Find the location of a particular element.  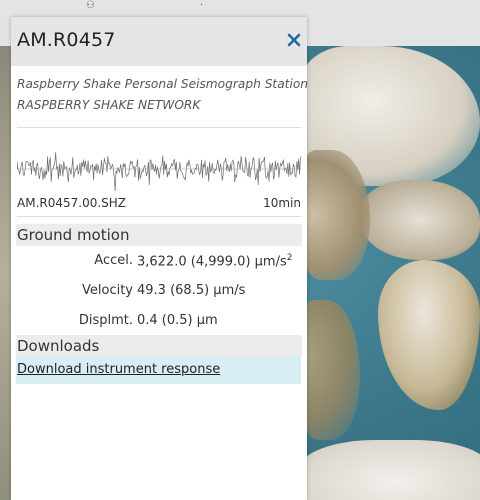

panel-header: AM.R0457 is located at coordinates (159, 41).